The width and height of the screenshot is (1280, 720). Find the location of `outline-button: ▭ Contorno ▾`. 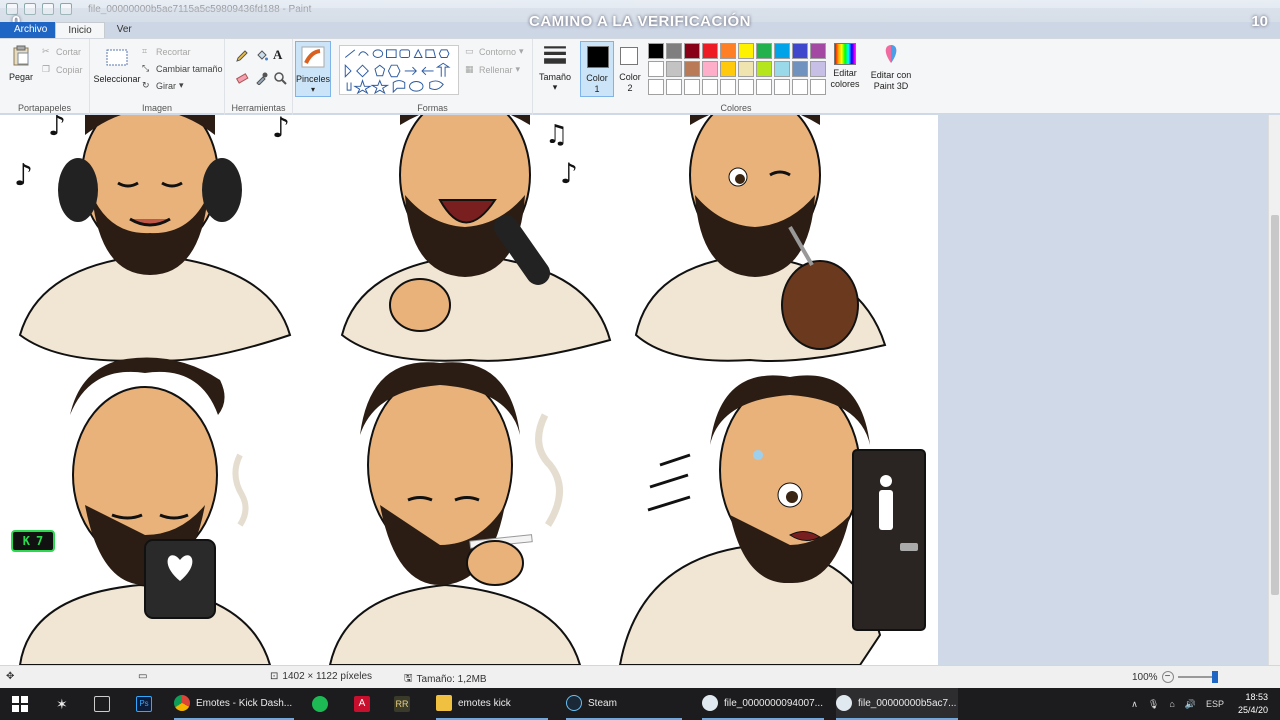

outline-button: ▭ Contorno ▾ is located at coordinates (494, 51).